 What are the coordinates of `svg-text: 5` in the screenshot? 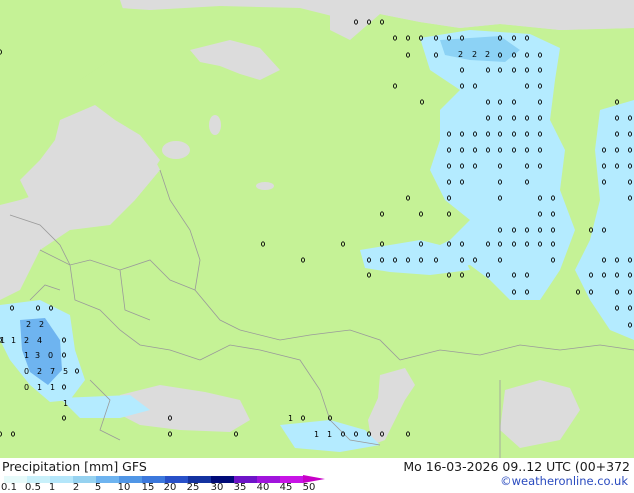 It's located at (65, 371).